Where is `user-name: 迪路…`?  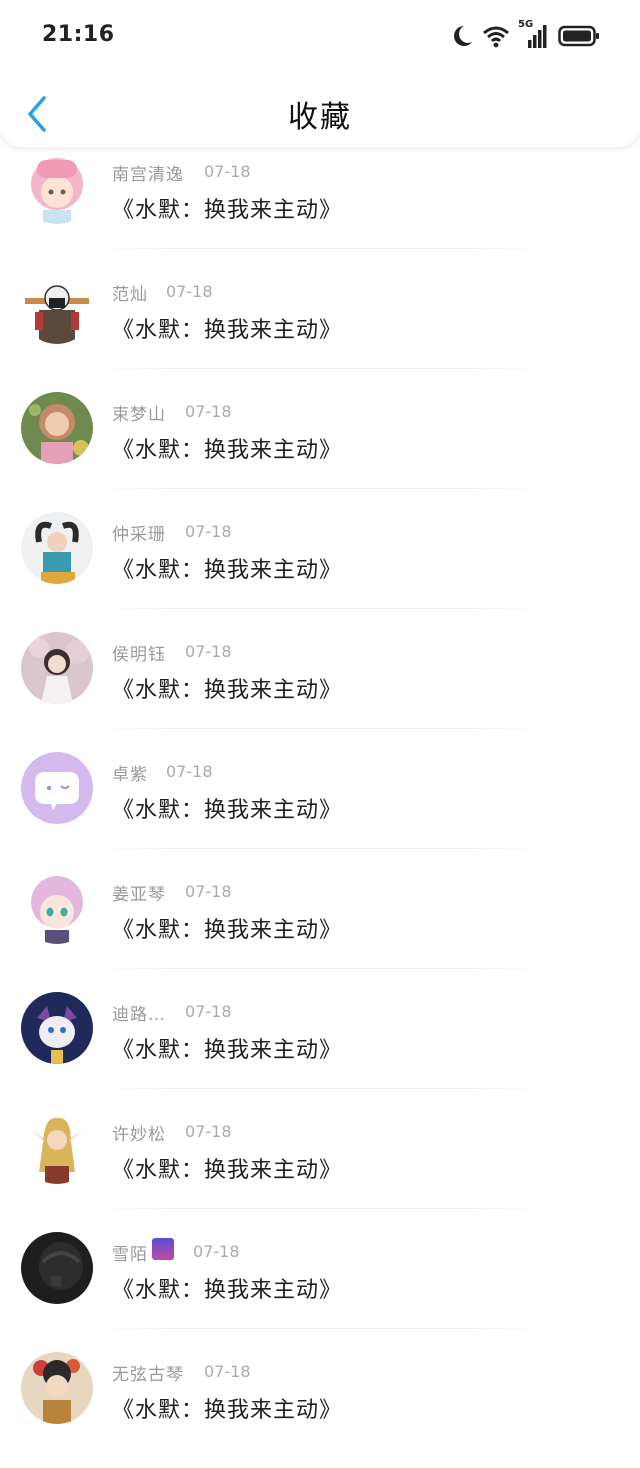
user-name: 迪路… is located at coordinates (139, 1015).